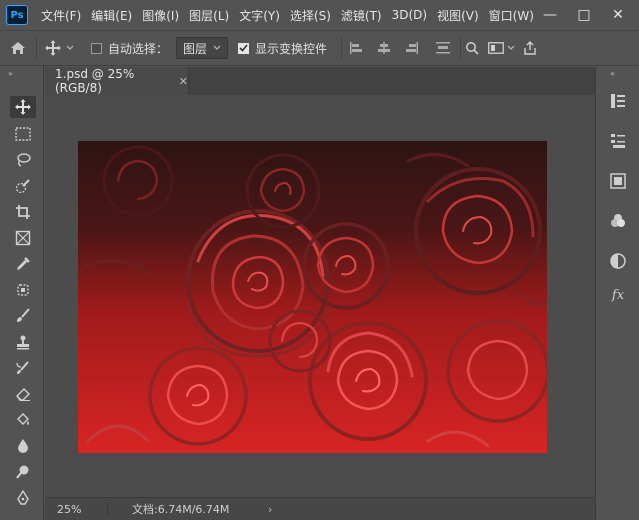 The width and height of the screenshot is (639, 520). I want to click on menu-image: 图像(I), so click(160, 15).